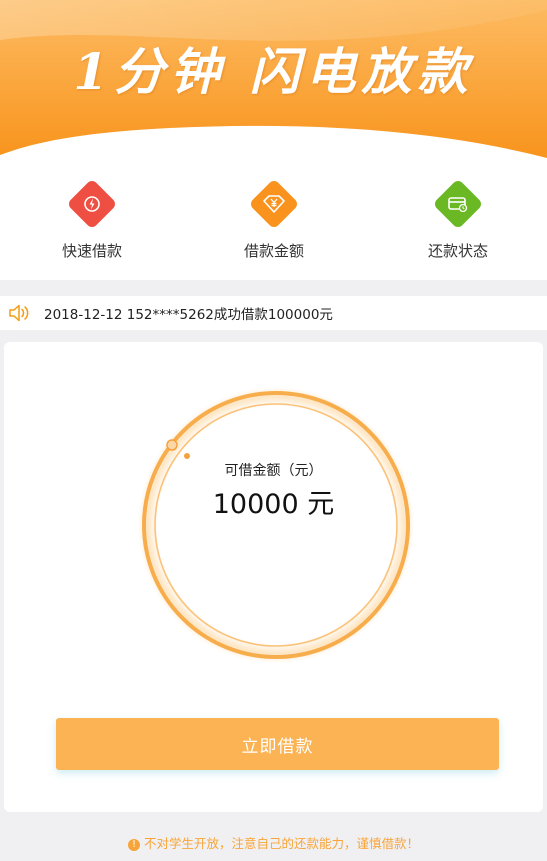 This screenshot has height=861, width=547. What do you see at coordinates (273, 471) in the screenshot?
I see `available-amount-label: 可借金额（元）` at bounding box center [273, 471].